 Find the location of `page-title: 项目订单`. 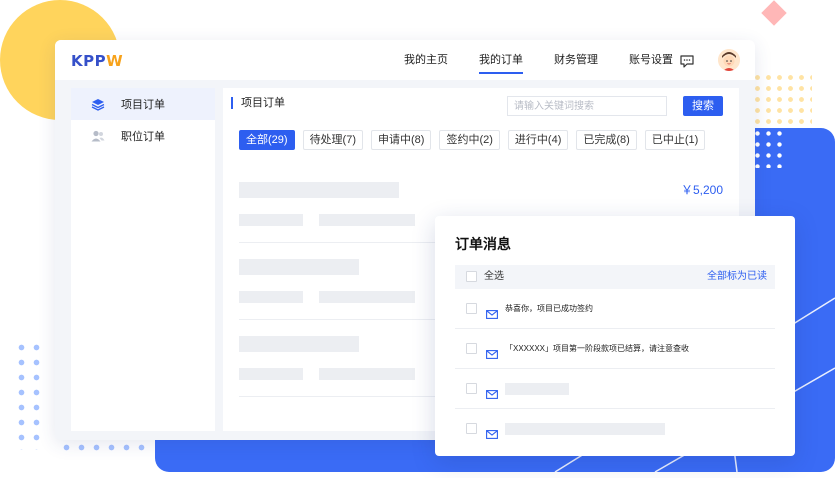

page-title: 项目订单 is located at coordinates (258, 103).